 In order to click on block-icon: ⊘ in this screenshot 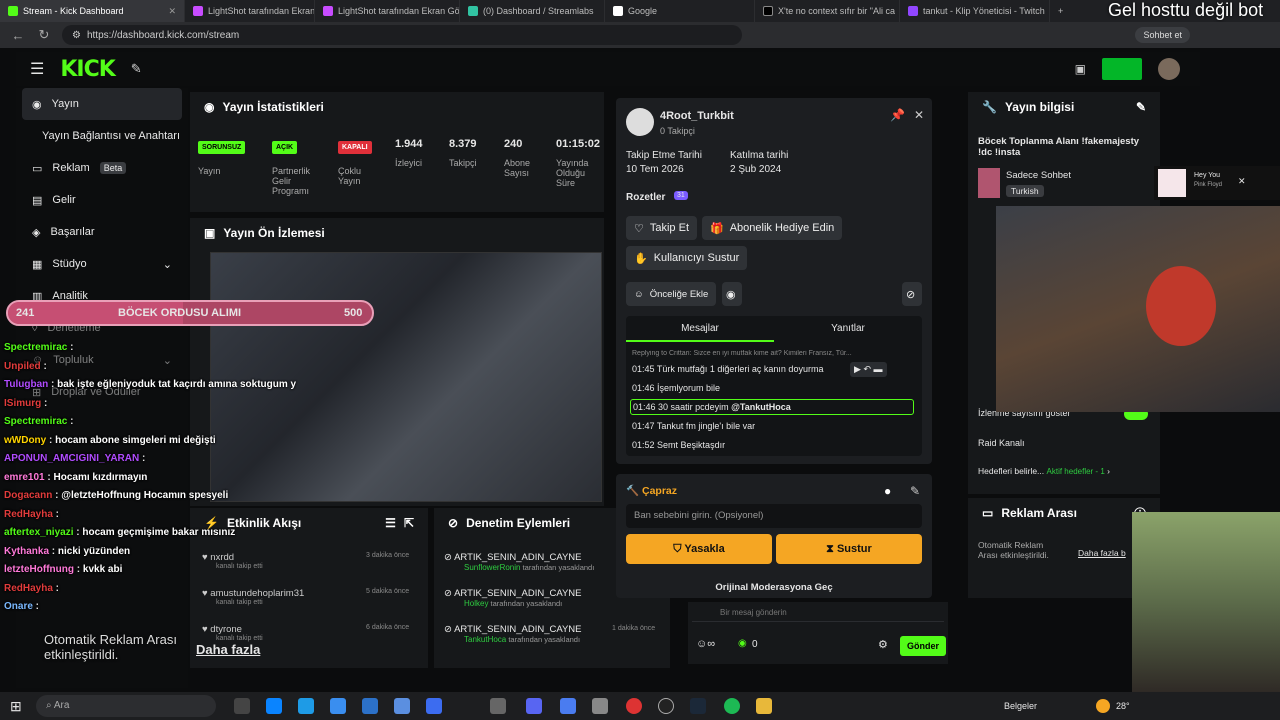, I will do `click(912, 294)`.